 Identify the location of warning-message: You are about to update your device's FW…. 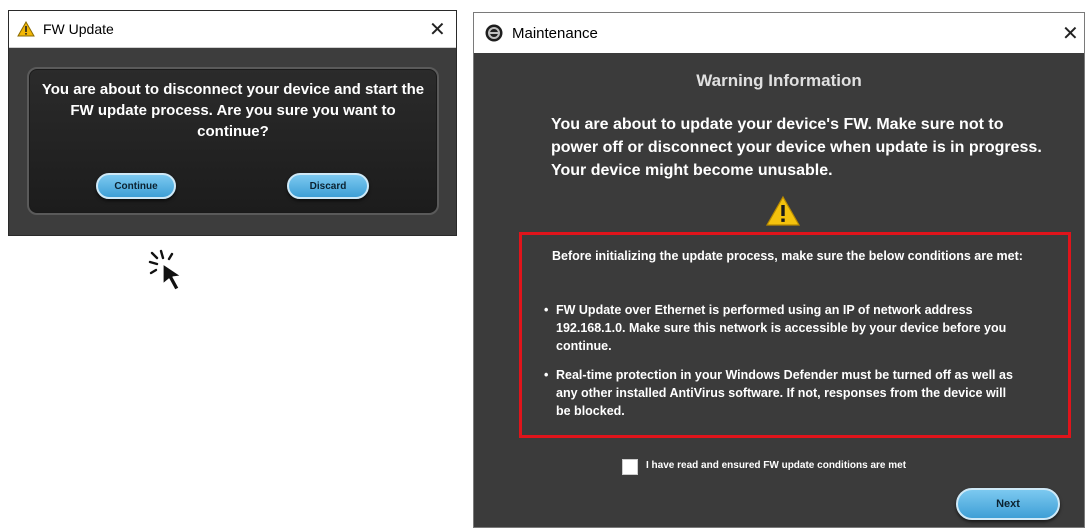
(796, 147).